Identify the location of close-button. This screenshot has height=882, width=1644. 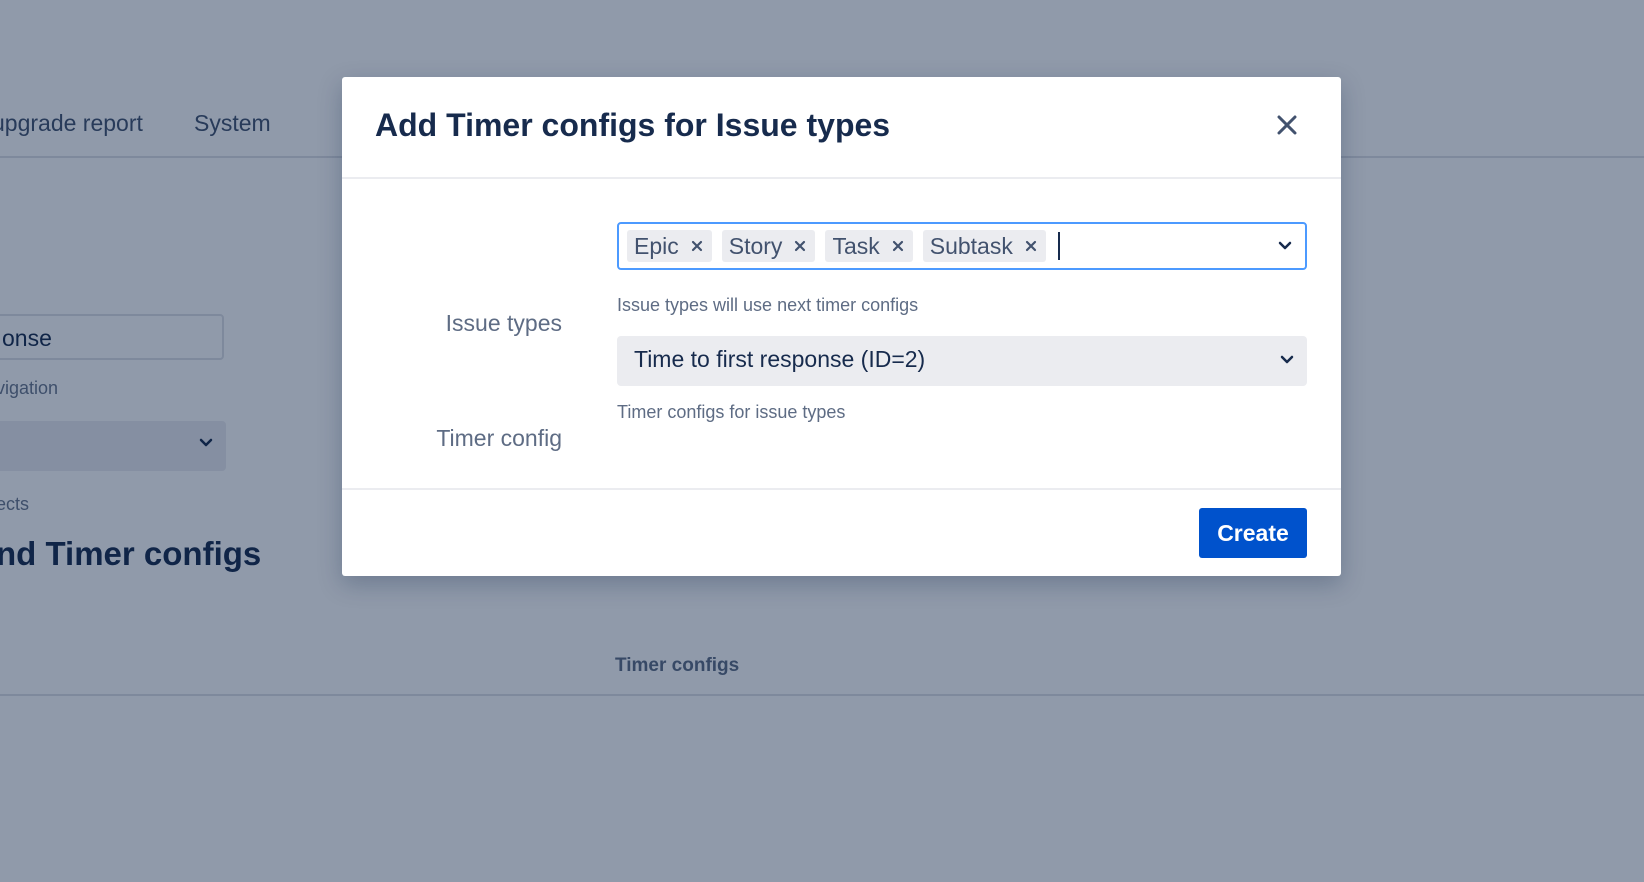
(1287, 125).